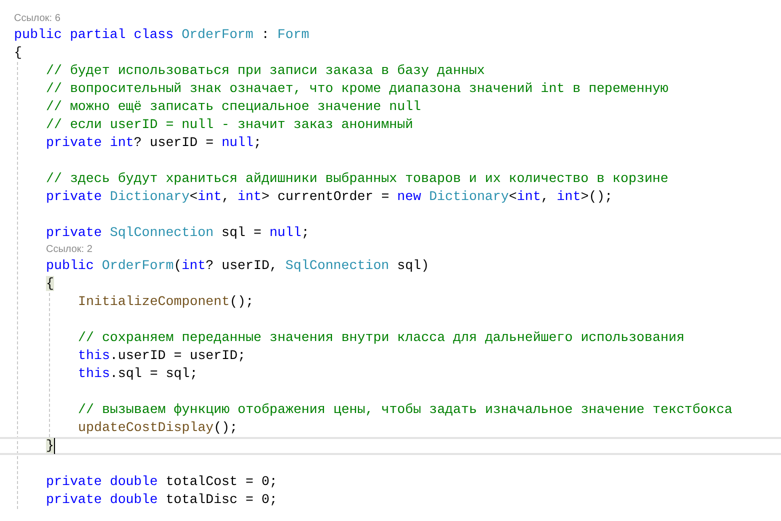  I want to click on code-line: // если userID = null - значит заказ анонимный, so click(230, 124).